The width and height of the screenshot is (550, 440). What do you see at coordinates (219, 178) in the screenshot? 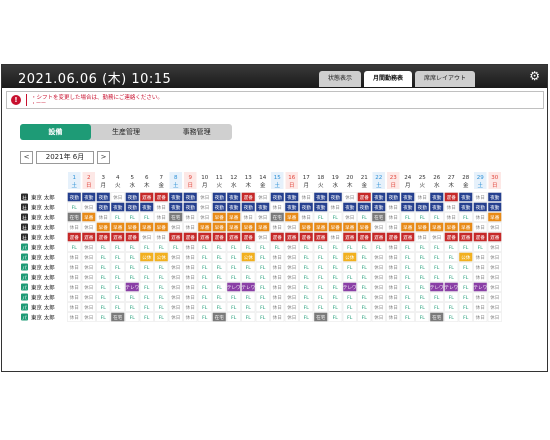
I see `day-number-11: 11` at bounding box center [219, 178].